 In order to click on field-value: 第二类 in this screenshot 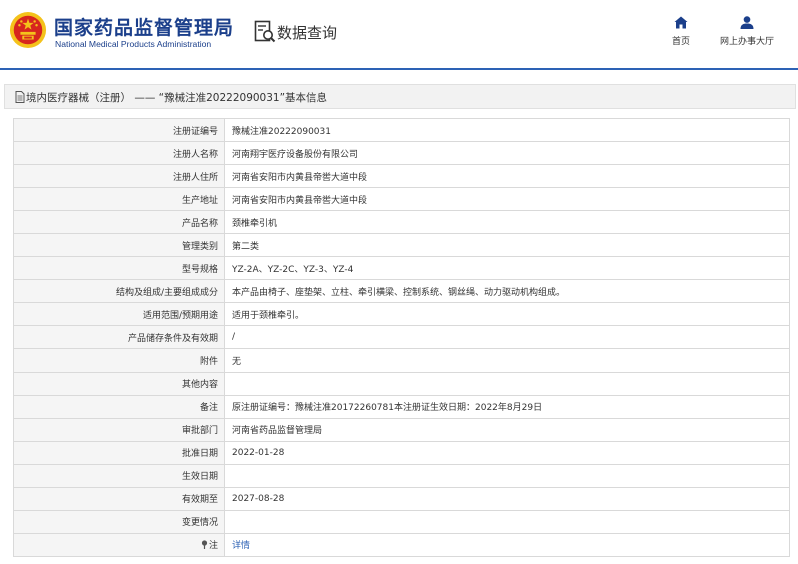, I will do `click(507, 245)`.